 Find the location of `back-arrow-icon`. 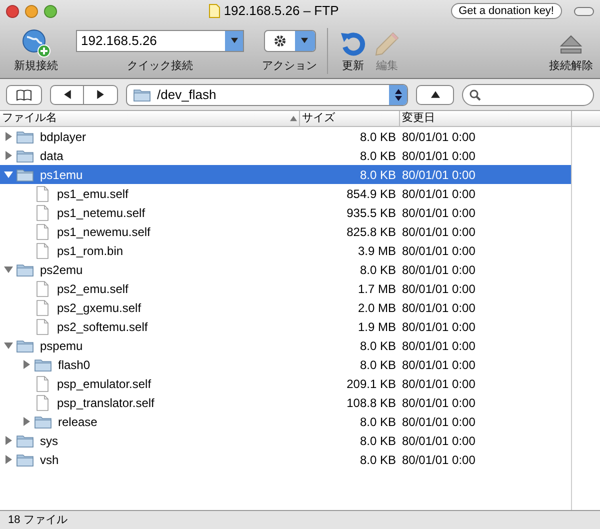

back-arrow-icon is located at coordinates (67, 94).